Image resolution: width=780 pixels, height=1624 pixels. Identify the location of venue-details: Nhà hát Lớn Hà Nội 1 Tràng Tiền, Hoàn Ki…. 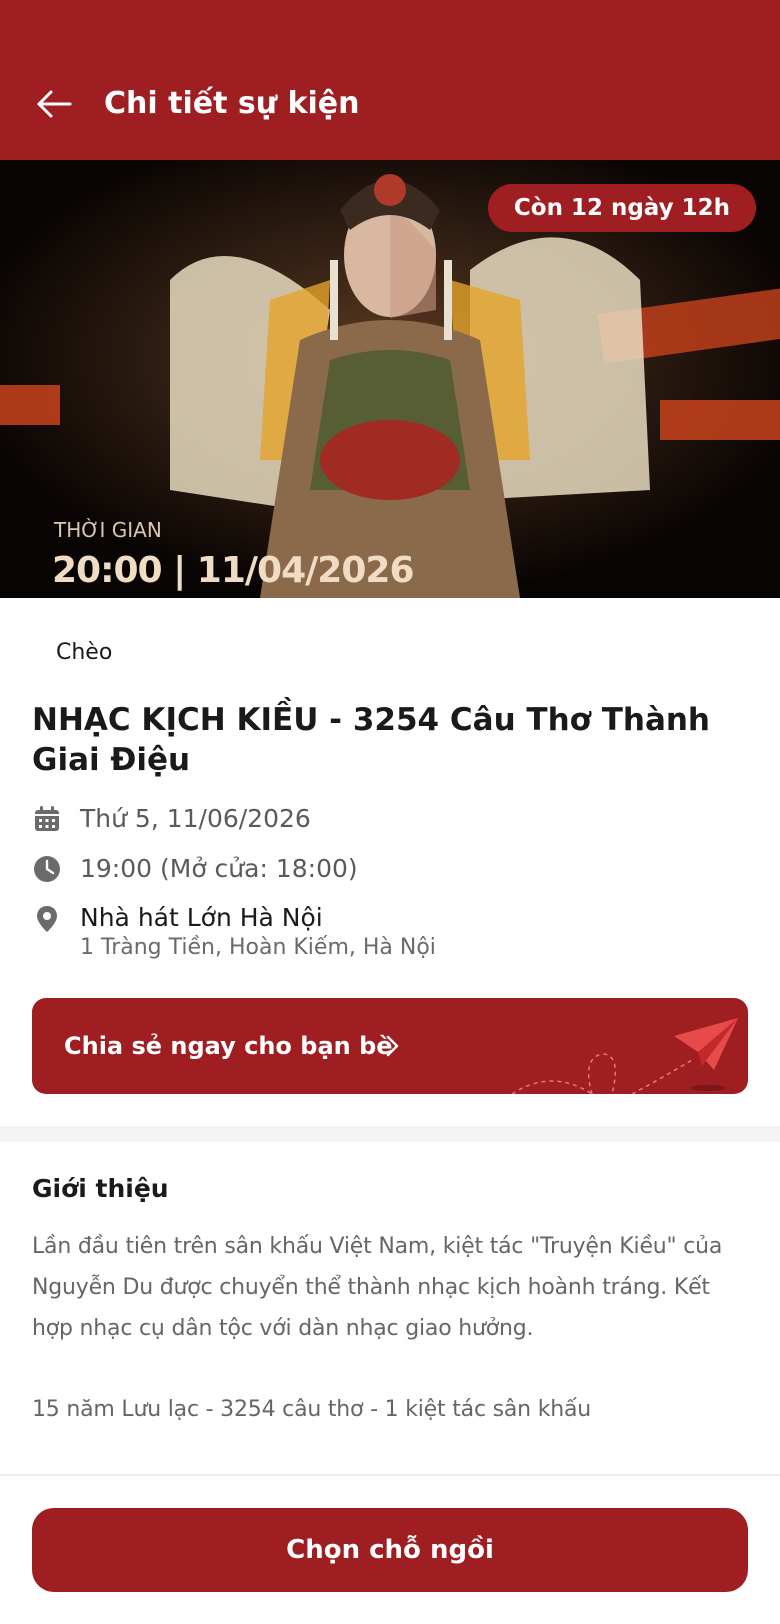
(258, 932).